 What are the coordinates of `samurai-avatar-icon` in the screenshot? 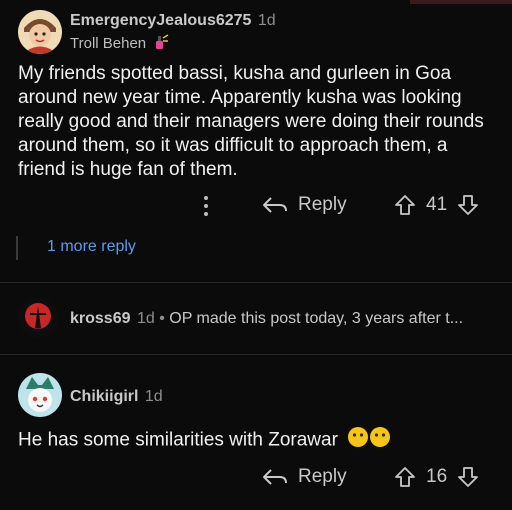 It's located at (38, 318).